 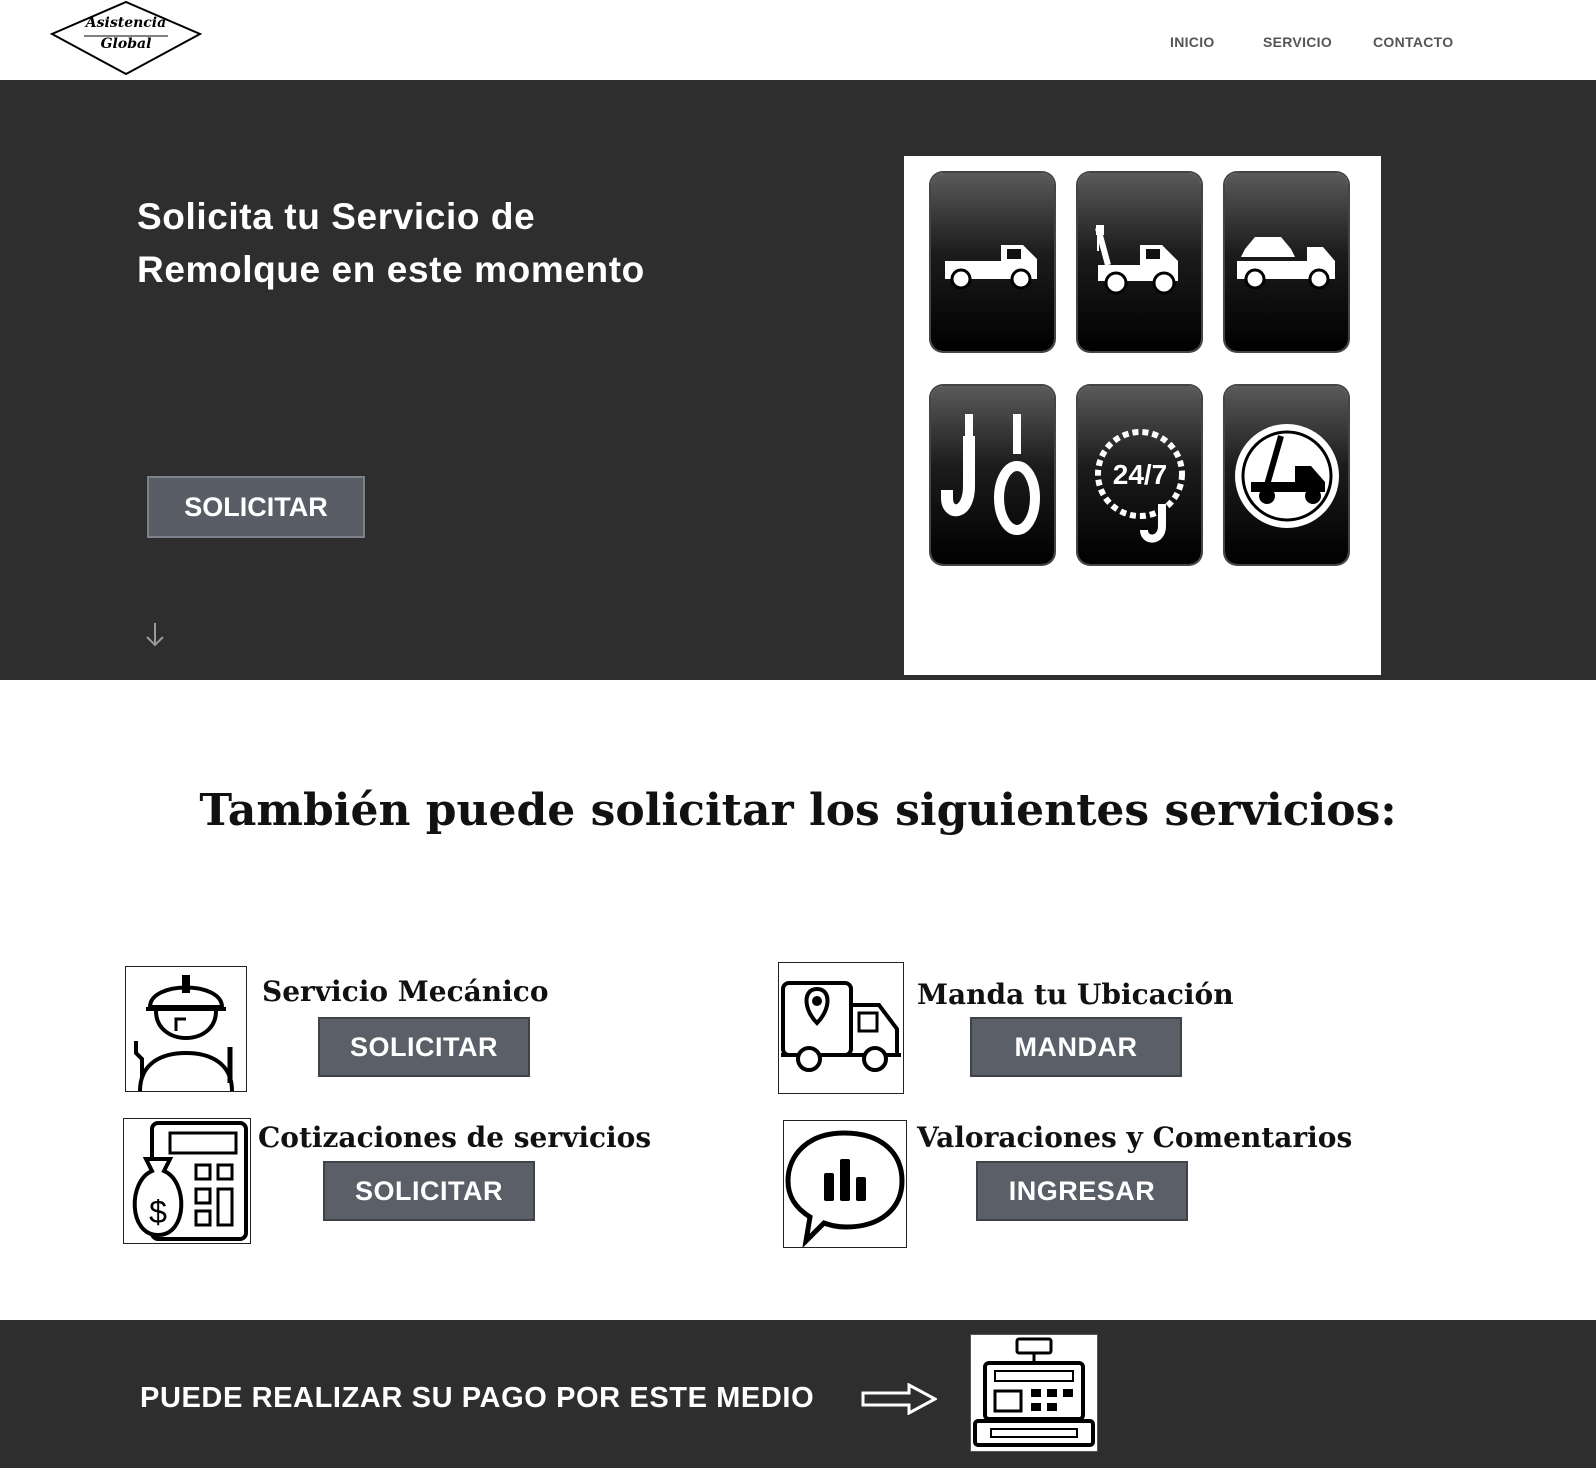 I want to click on chat-chart-icon, so click(x=845, y=1184).